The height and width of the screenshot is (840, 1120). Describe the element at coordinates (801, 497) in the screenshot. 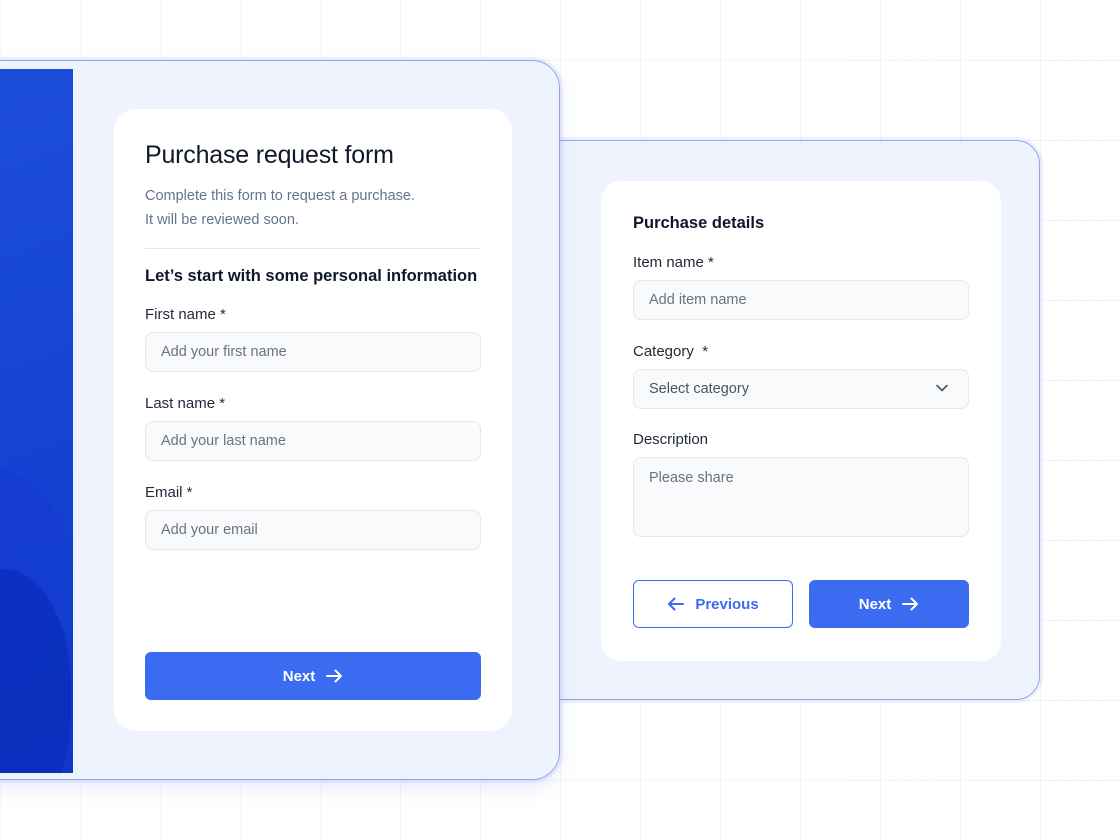

I see `description-textarea` at that location.